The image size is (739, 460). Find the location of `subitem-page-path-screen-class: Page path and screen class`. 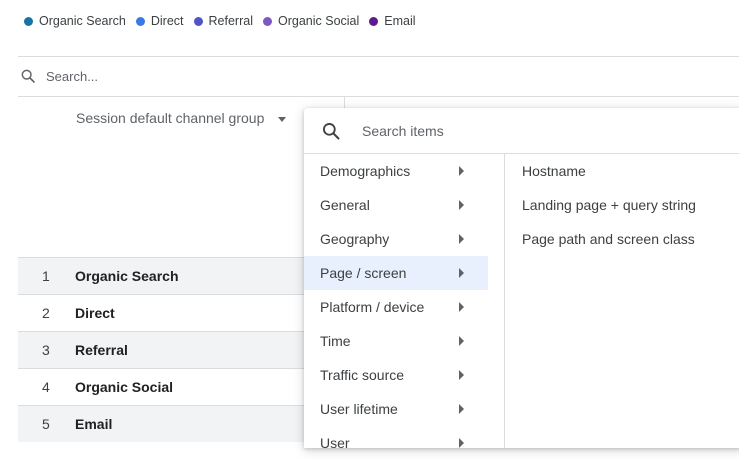

subitem-page-path-screen-class: Page path and screen class is located at coordinates (600, 239).